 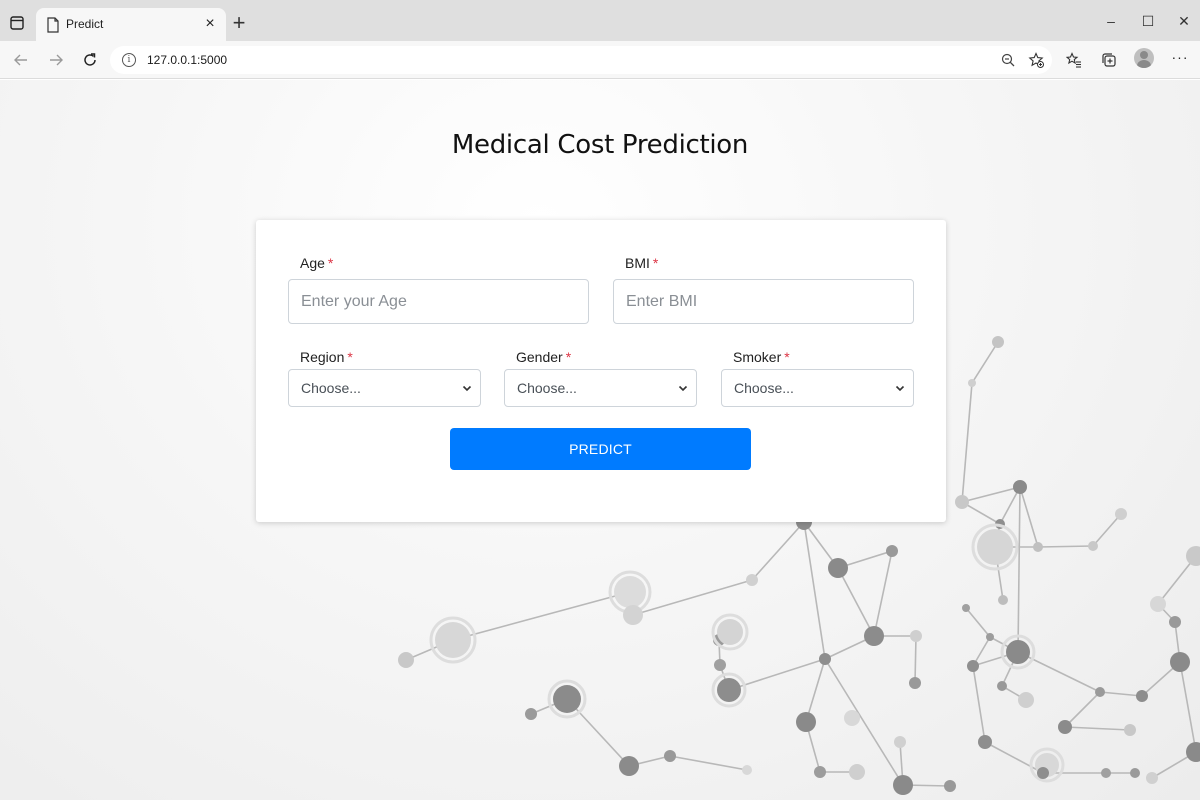 What do you see at coordinates (1144, 58) in the screenshot?
I see `profile-avatar` at bounding box center [1144, 58].